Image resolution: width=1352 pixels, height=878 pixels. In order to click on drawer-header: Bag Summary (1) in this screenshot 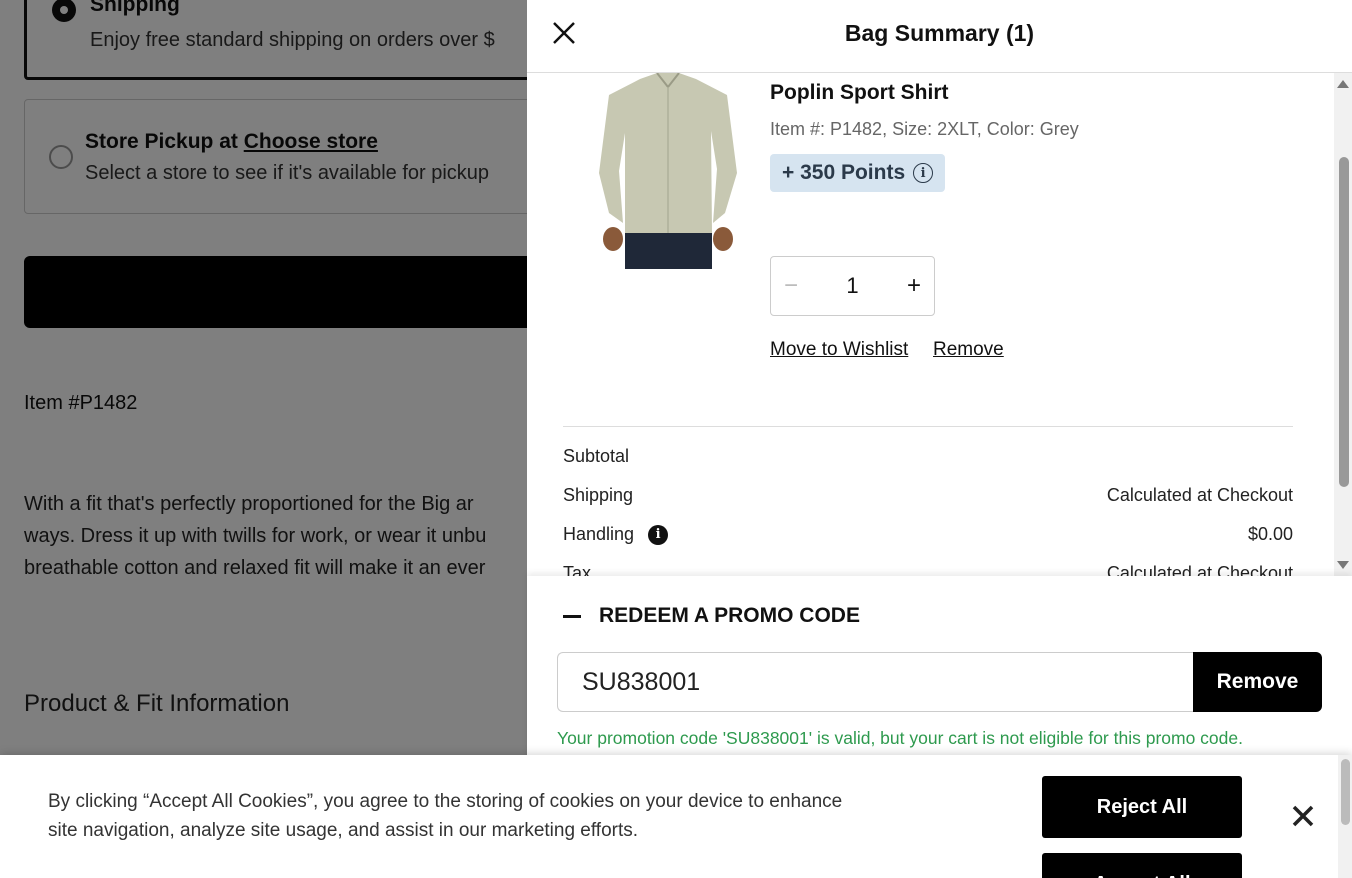, I will do `click(939, 36)`.